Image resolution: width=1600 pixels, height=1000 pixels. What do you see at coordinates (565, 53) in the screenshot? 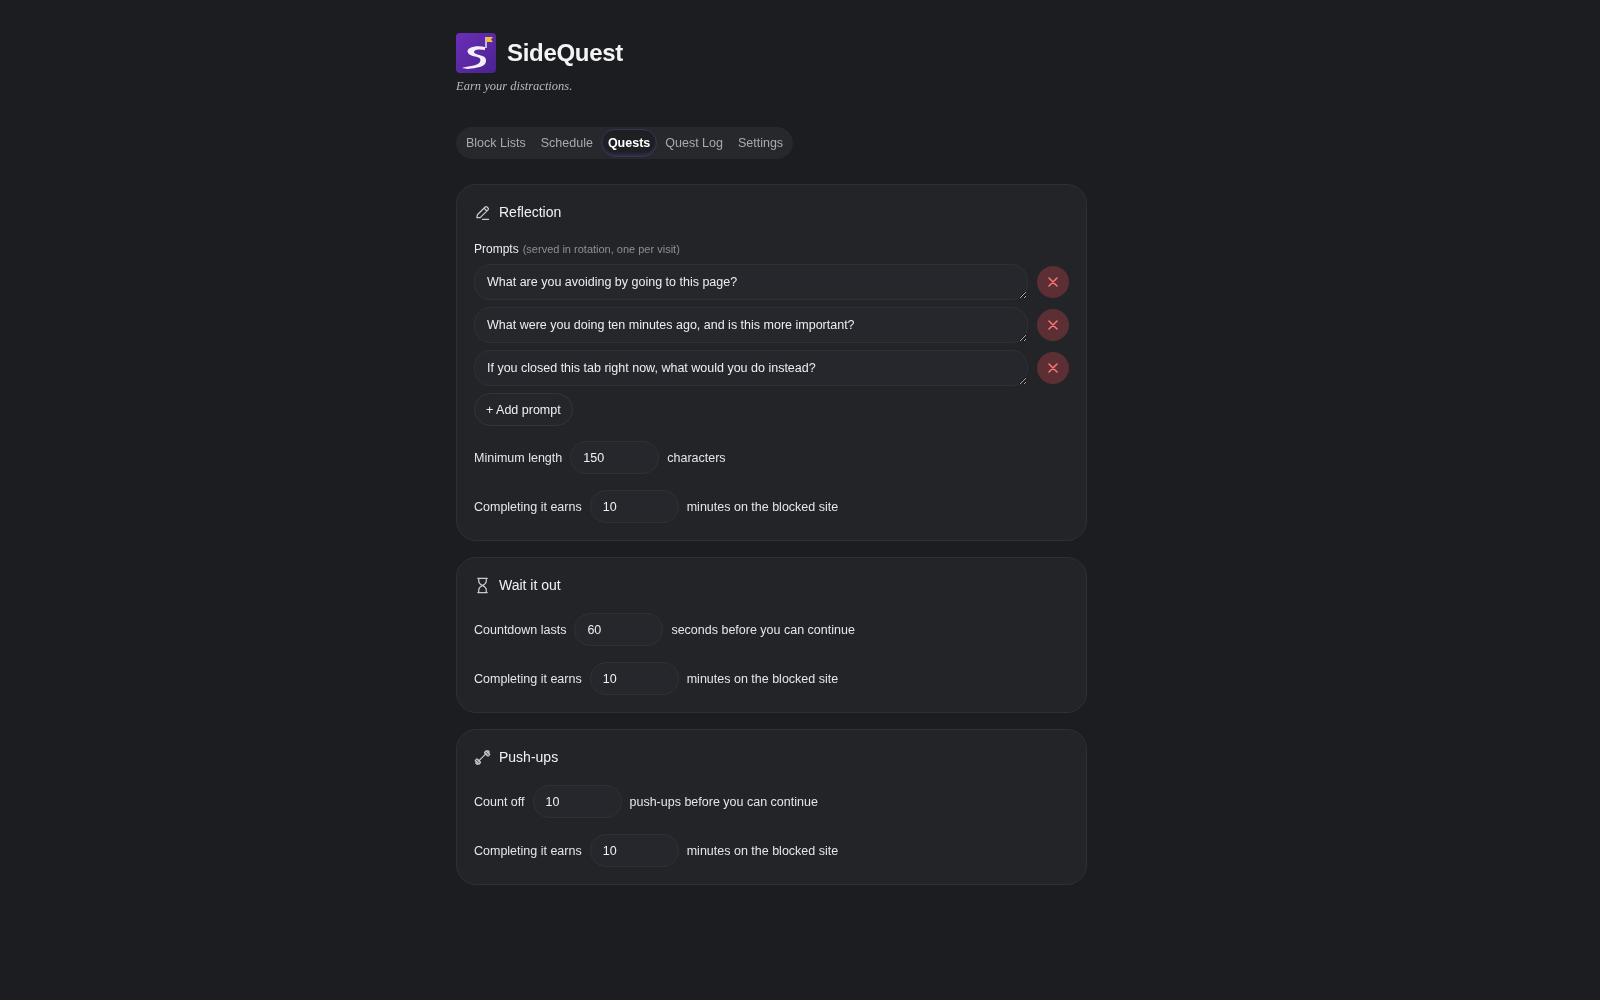
I see `app-title: SideQuest` at bounding box center [565, 53].